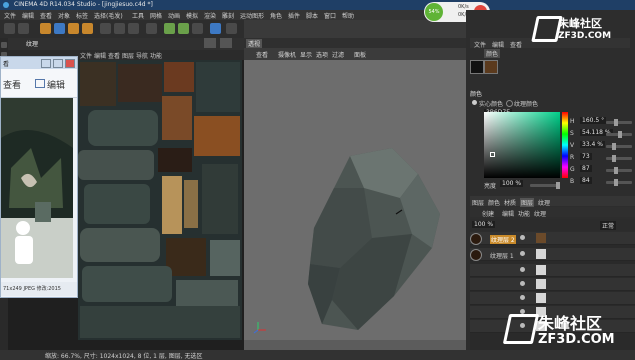 Image resolution: width=635 pixels, height=360 pixels. What do you see at coordinates (252, 15) in the screenshot?
I see `menu-item-mograph: 运动图形` at bounding box center [252, 15].